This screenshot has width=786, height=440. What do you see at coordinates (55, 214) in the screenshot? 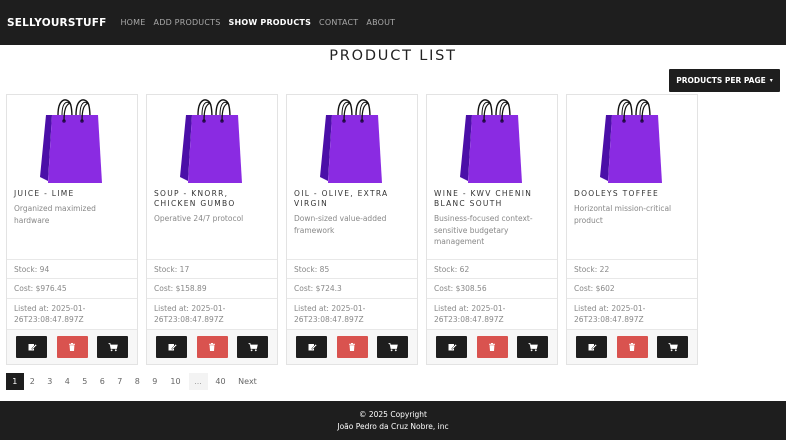
I see `product-description: Organized maximized hardware` at bounding box center [55, 214].